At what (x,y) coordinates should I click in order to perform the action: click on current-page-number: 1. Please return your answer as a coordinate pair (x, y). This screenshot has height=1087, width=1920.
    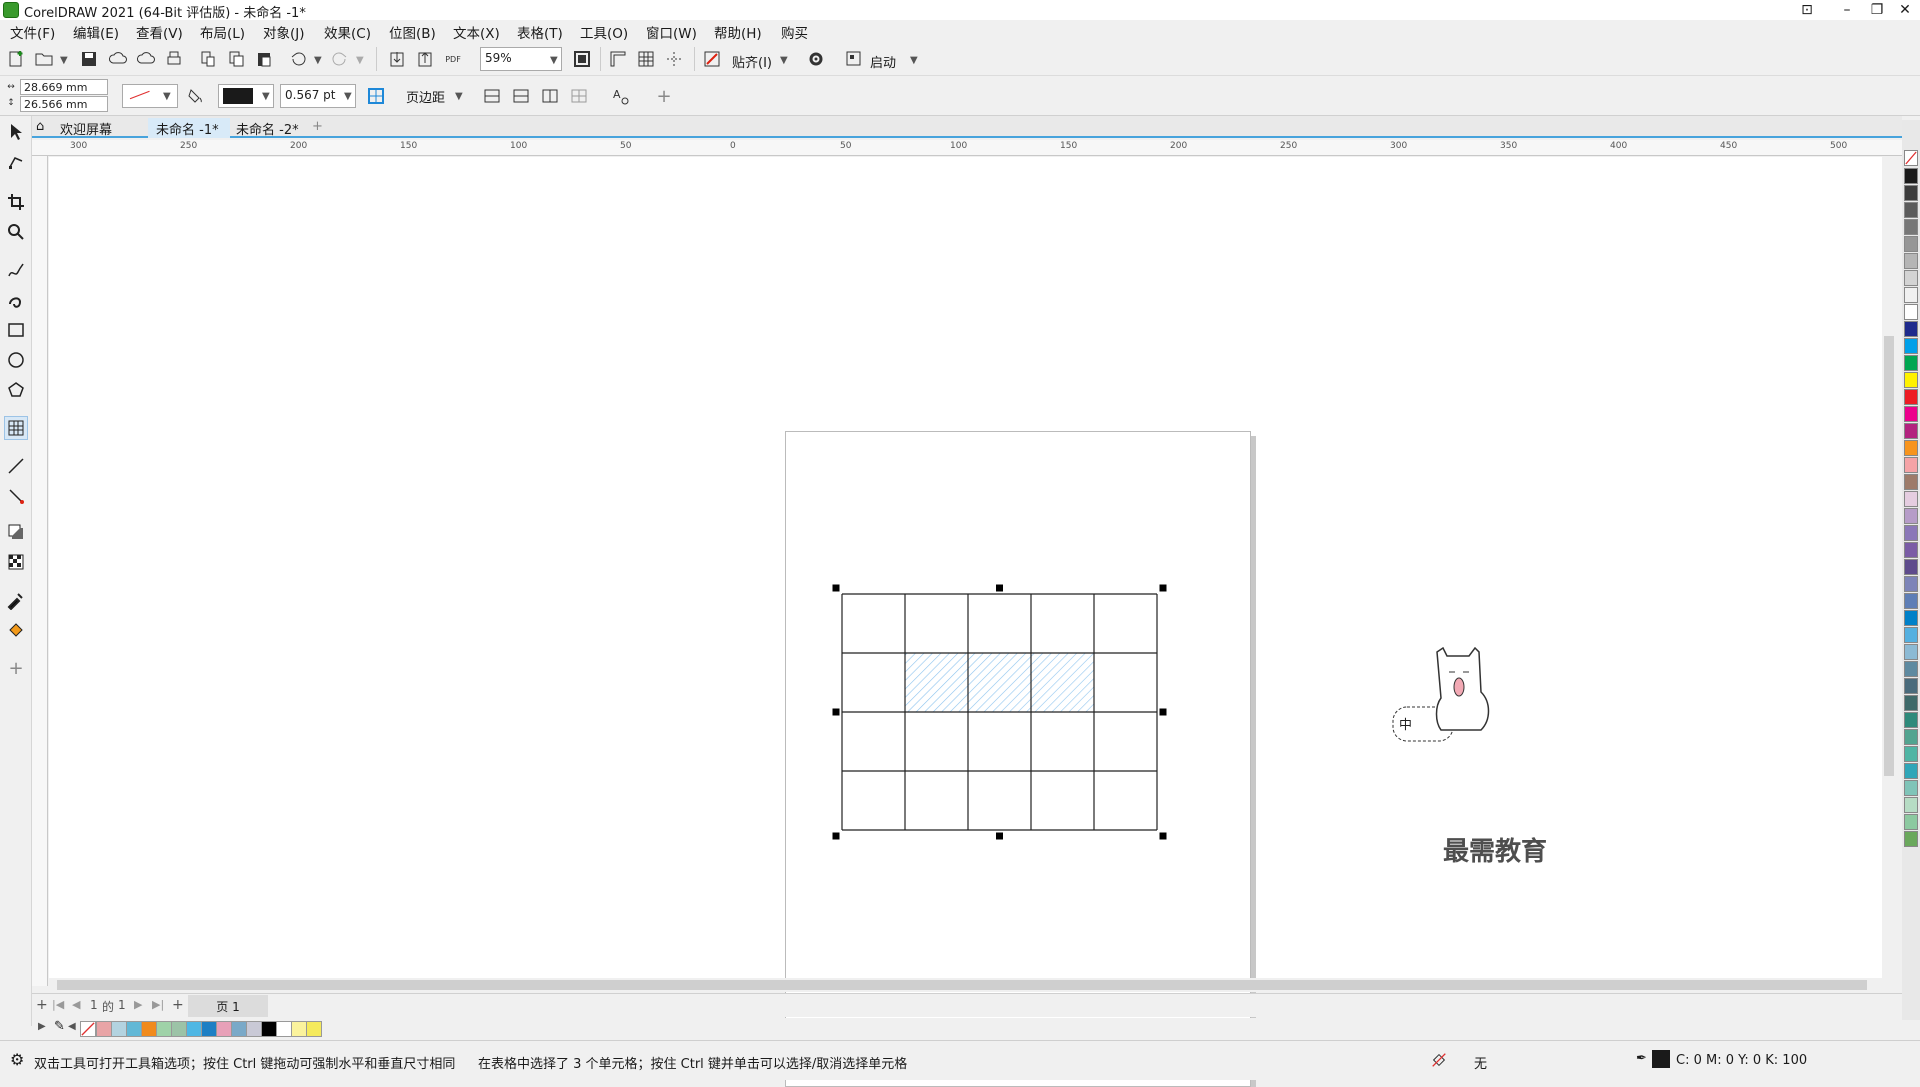
    Looking at the image, I should click on (94, 1005).